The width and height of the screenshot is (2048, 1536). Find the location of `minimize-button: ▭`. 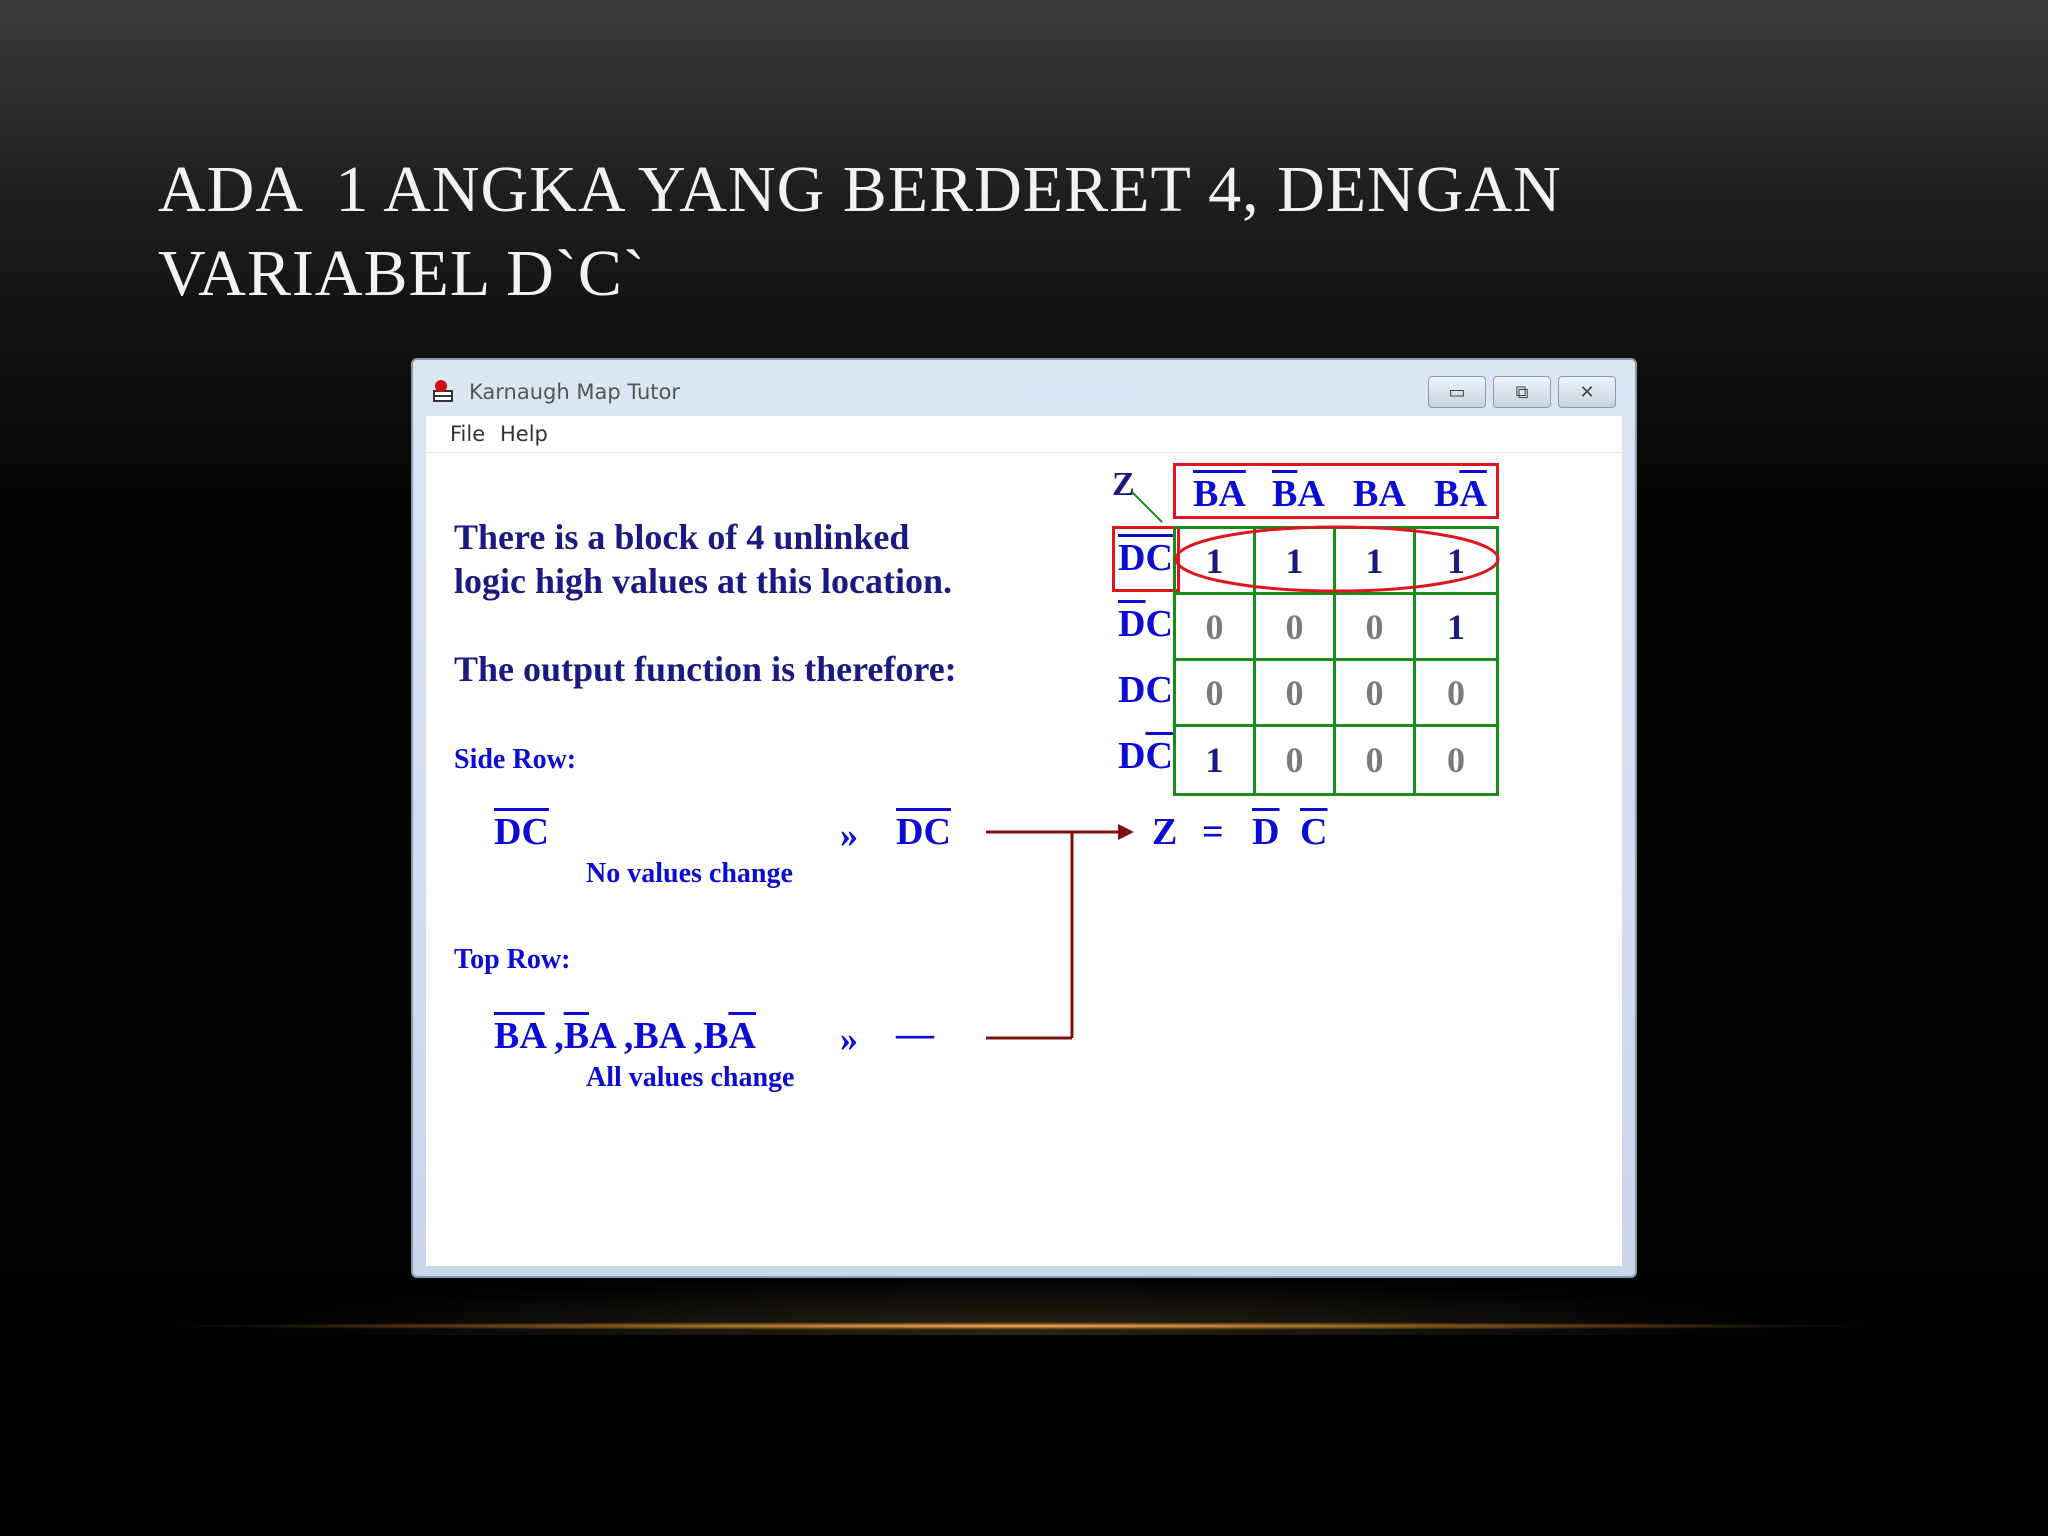

minimize-button: ▭ is located at coordinates (1457, 392).